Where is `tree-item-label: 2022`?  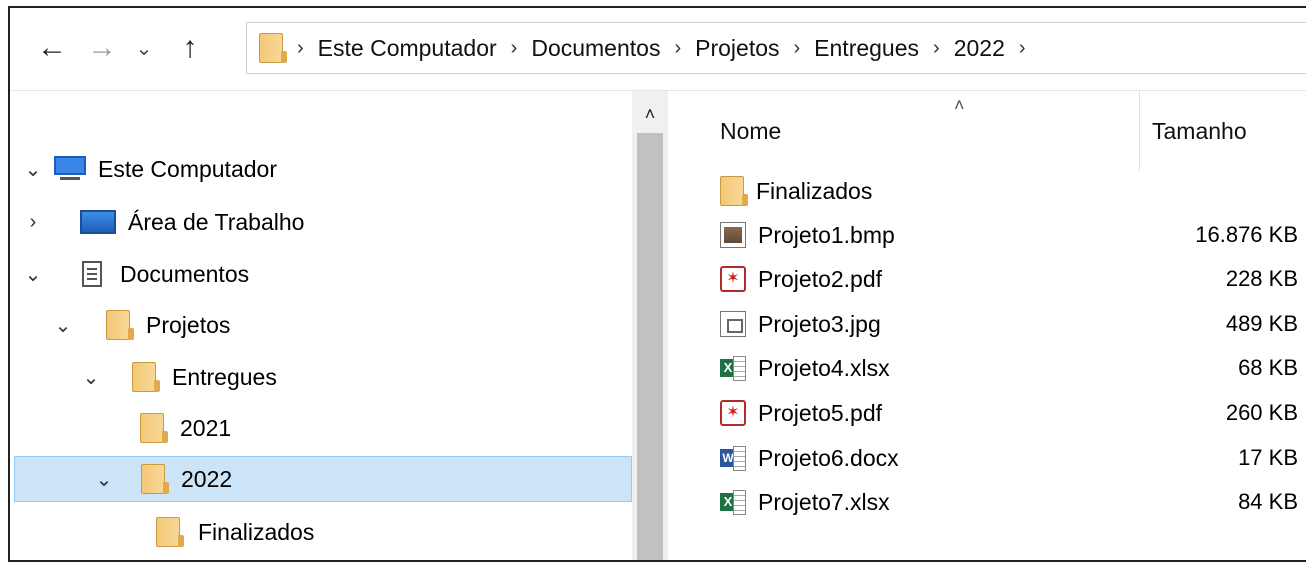
tree-item-label: 2022 is located at coordinates (207, 478).